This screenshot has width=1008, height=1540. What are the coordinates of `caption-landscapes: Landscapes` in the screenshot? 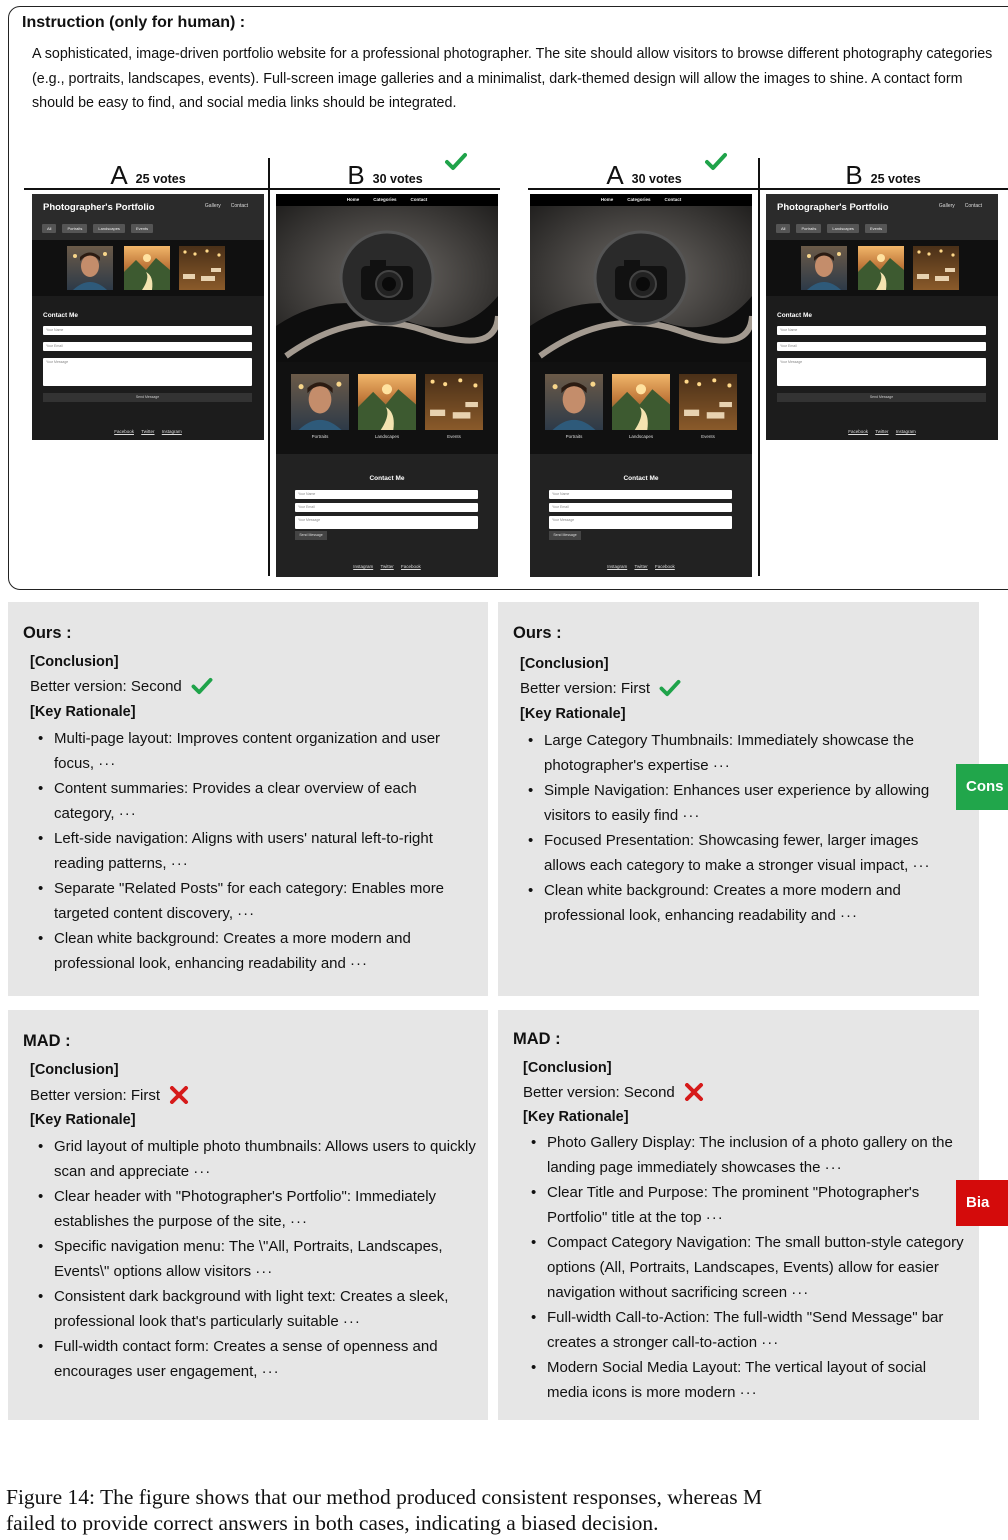 It's located at (387, 436).